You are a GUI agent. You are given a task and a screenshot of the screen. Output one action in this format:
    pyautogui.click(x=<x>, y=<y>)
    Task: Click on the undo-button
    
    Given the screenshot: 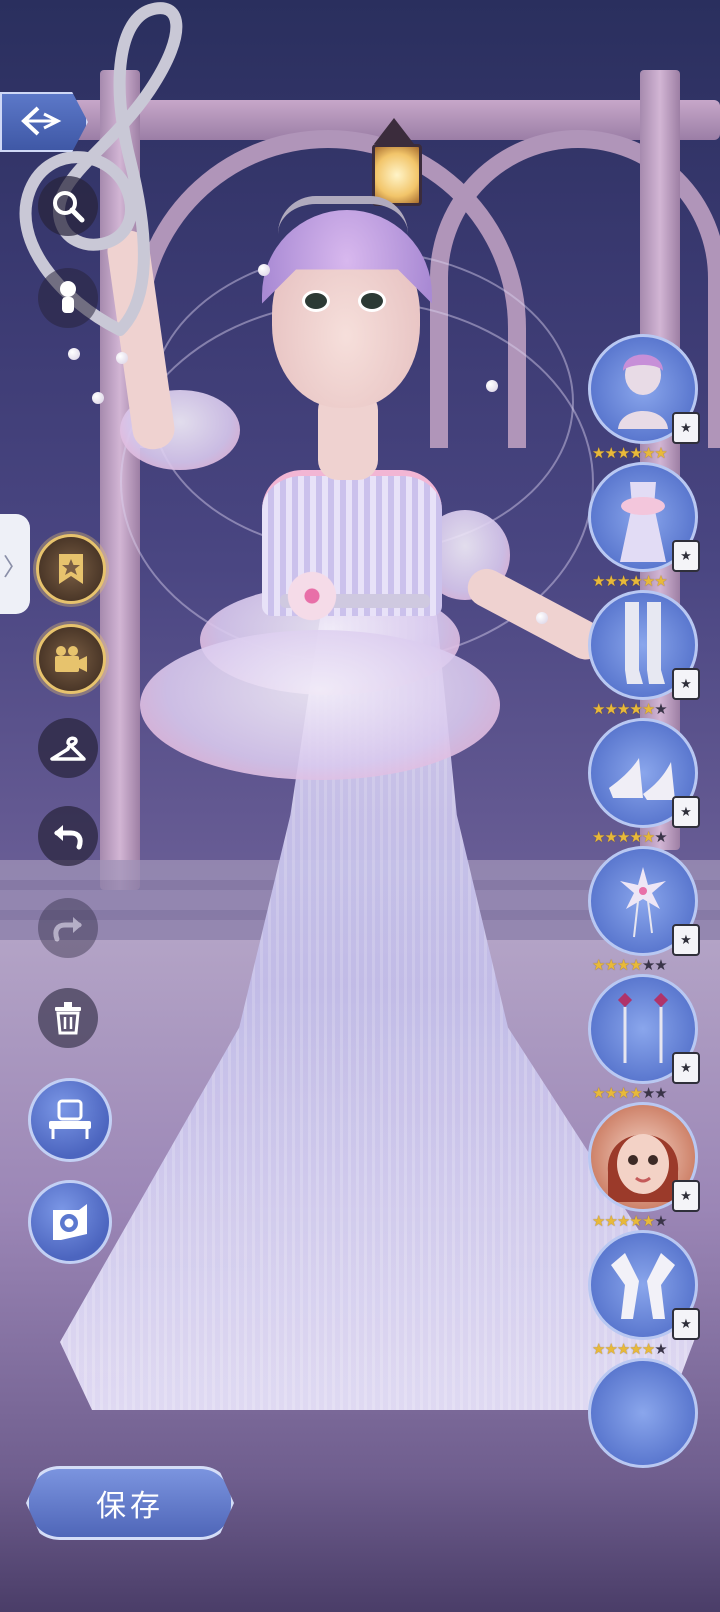 What is the action you would take?
    pyautogui.click(x=68, y=836)
    